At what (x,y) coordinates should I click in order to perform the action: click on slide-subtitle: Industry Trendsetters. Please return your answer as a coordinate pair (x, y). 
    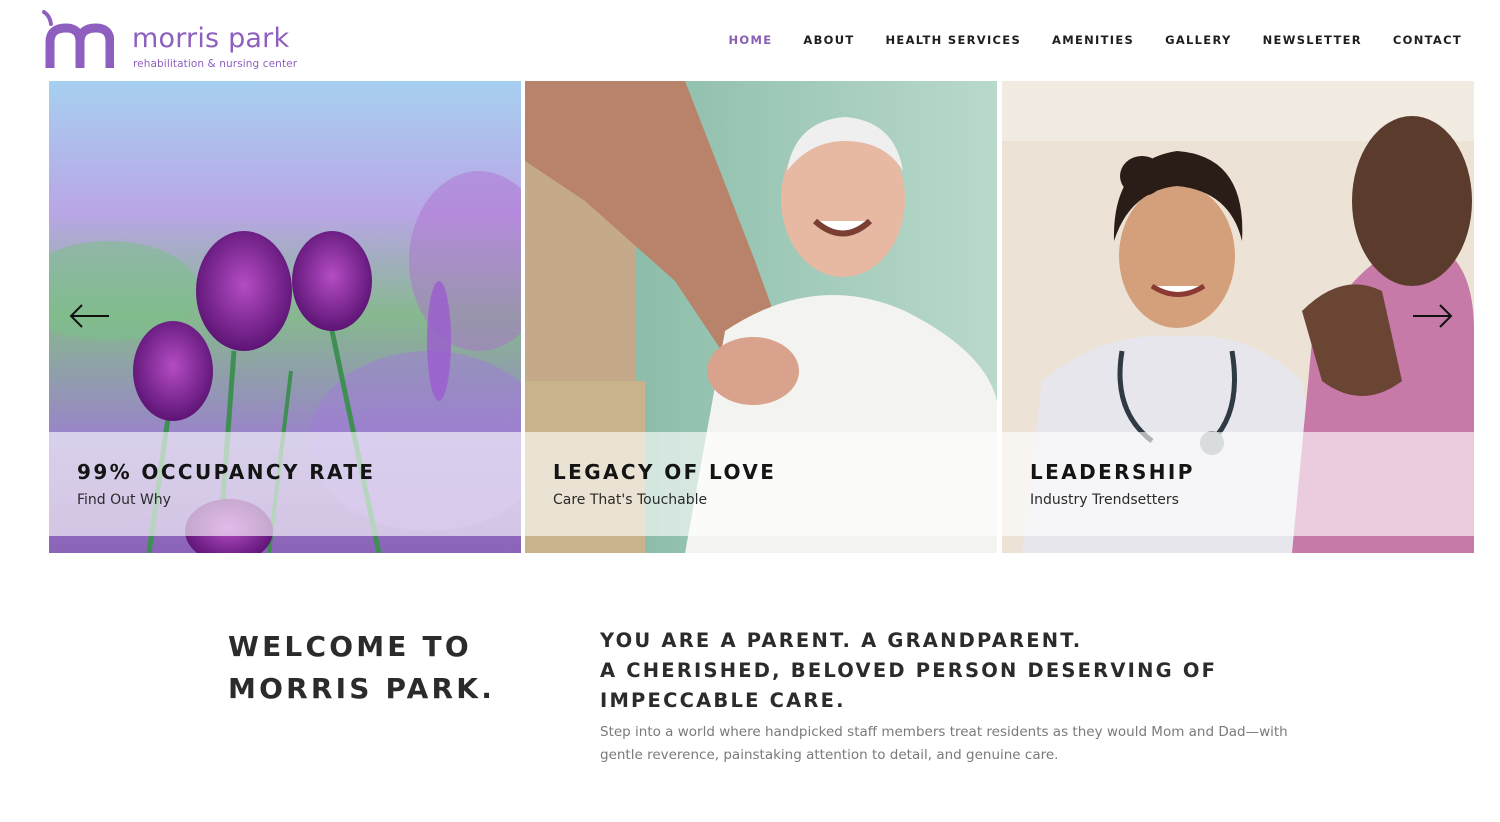
    Looking at the image, I should click on (1104, 500).